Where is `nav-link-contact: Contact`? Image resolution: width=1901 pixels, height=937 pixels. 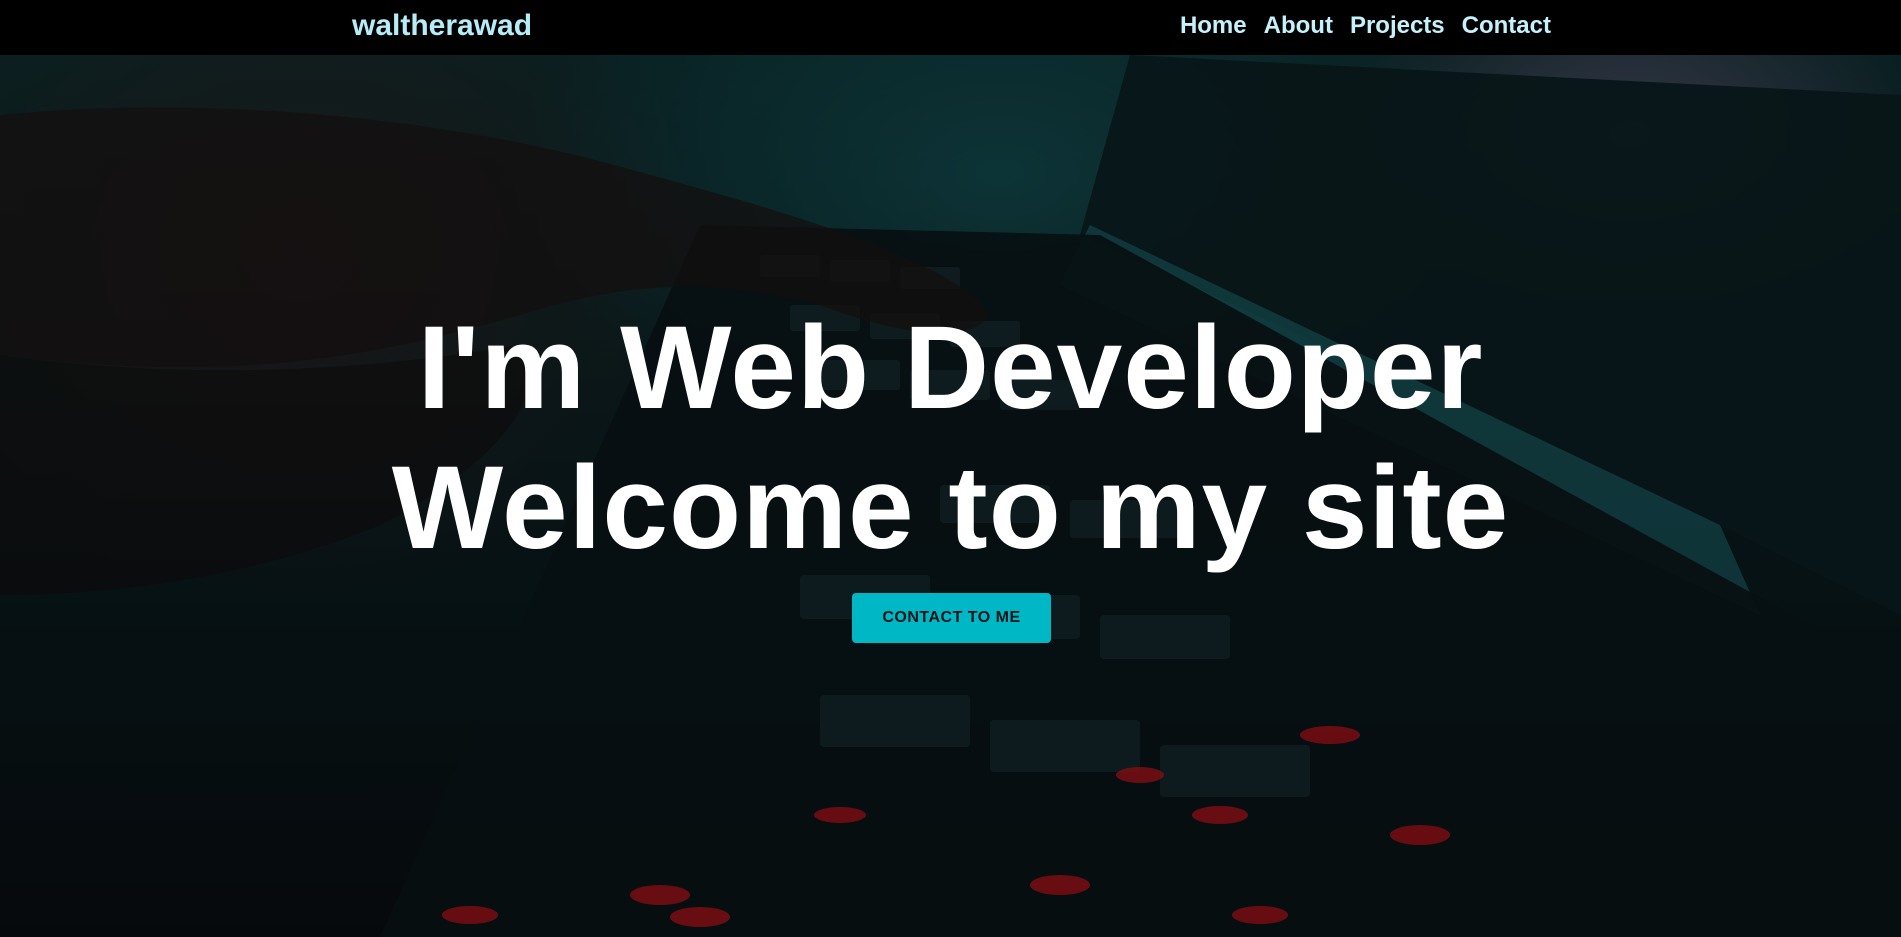 nav-link-contact: Contact is located at coordinates (1506, 26).